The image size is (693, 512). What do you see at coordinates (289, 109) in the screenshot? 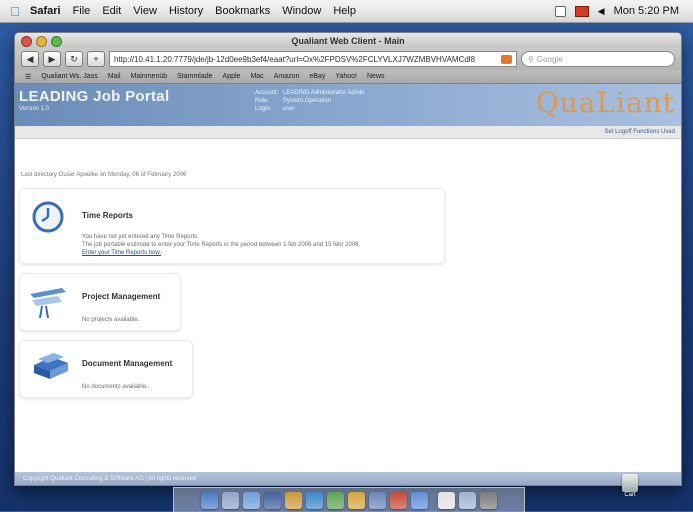
I see `user-info-value: user` at bounding box center [289, 109].